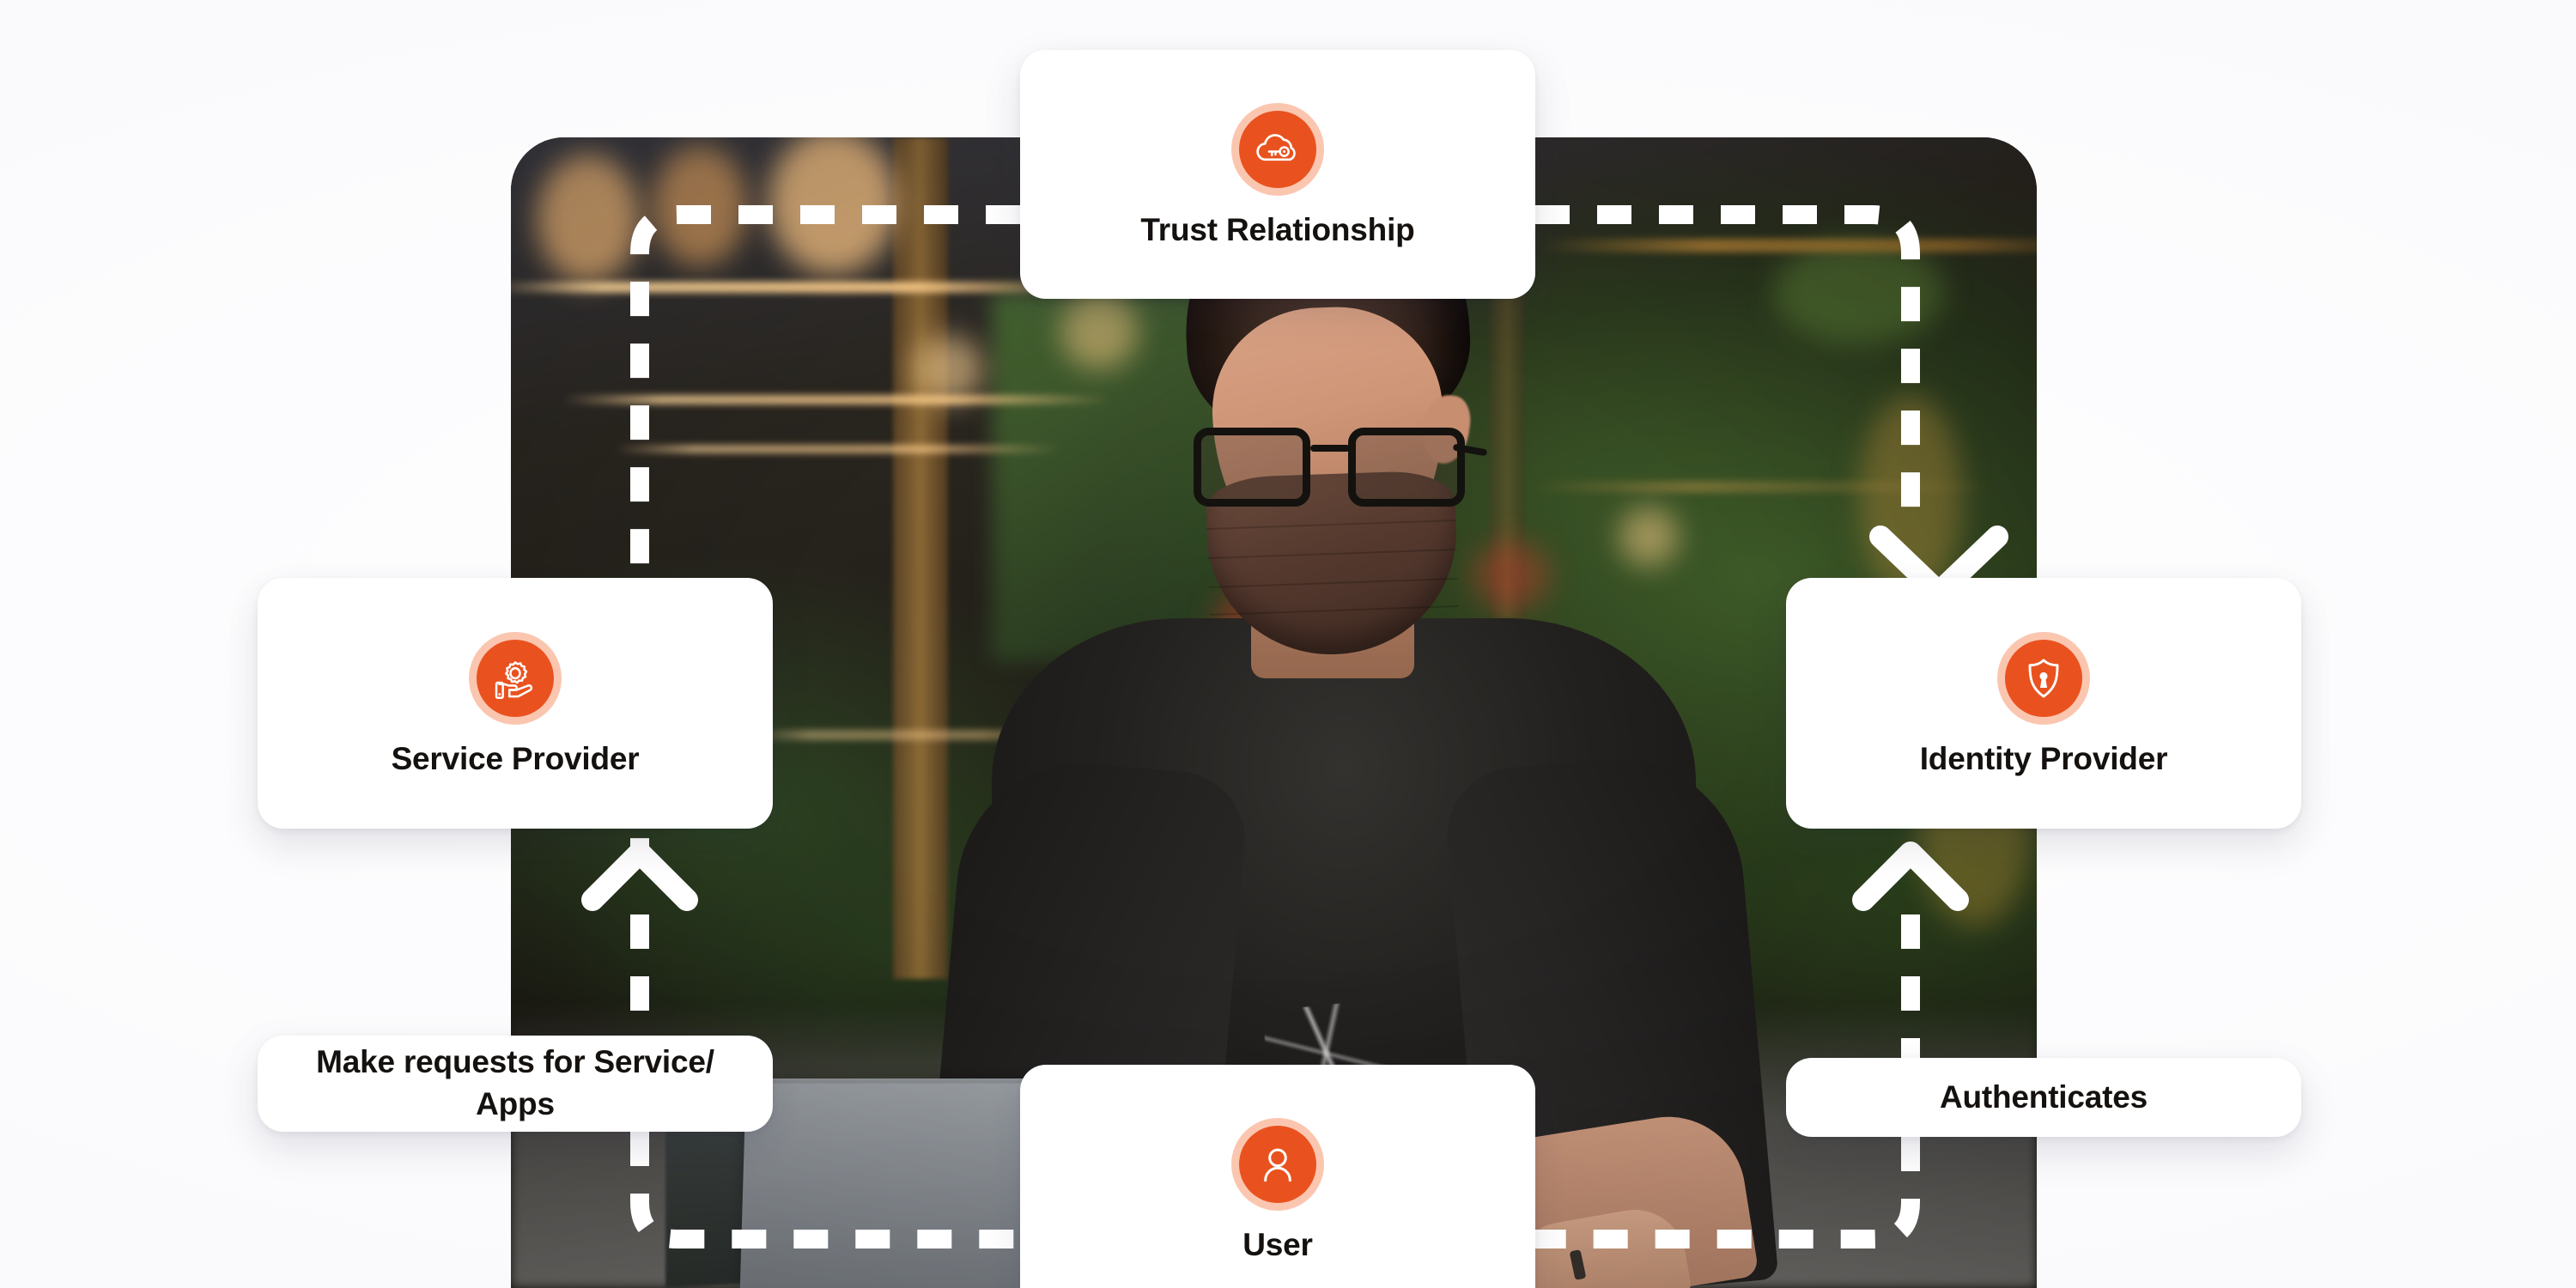 The image size is (2576, 1288). I want to click on node-card-identity-provider: Identity Provider, so click(2043, 704).